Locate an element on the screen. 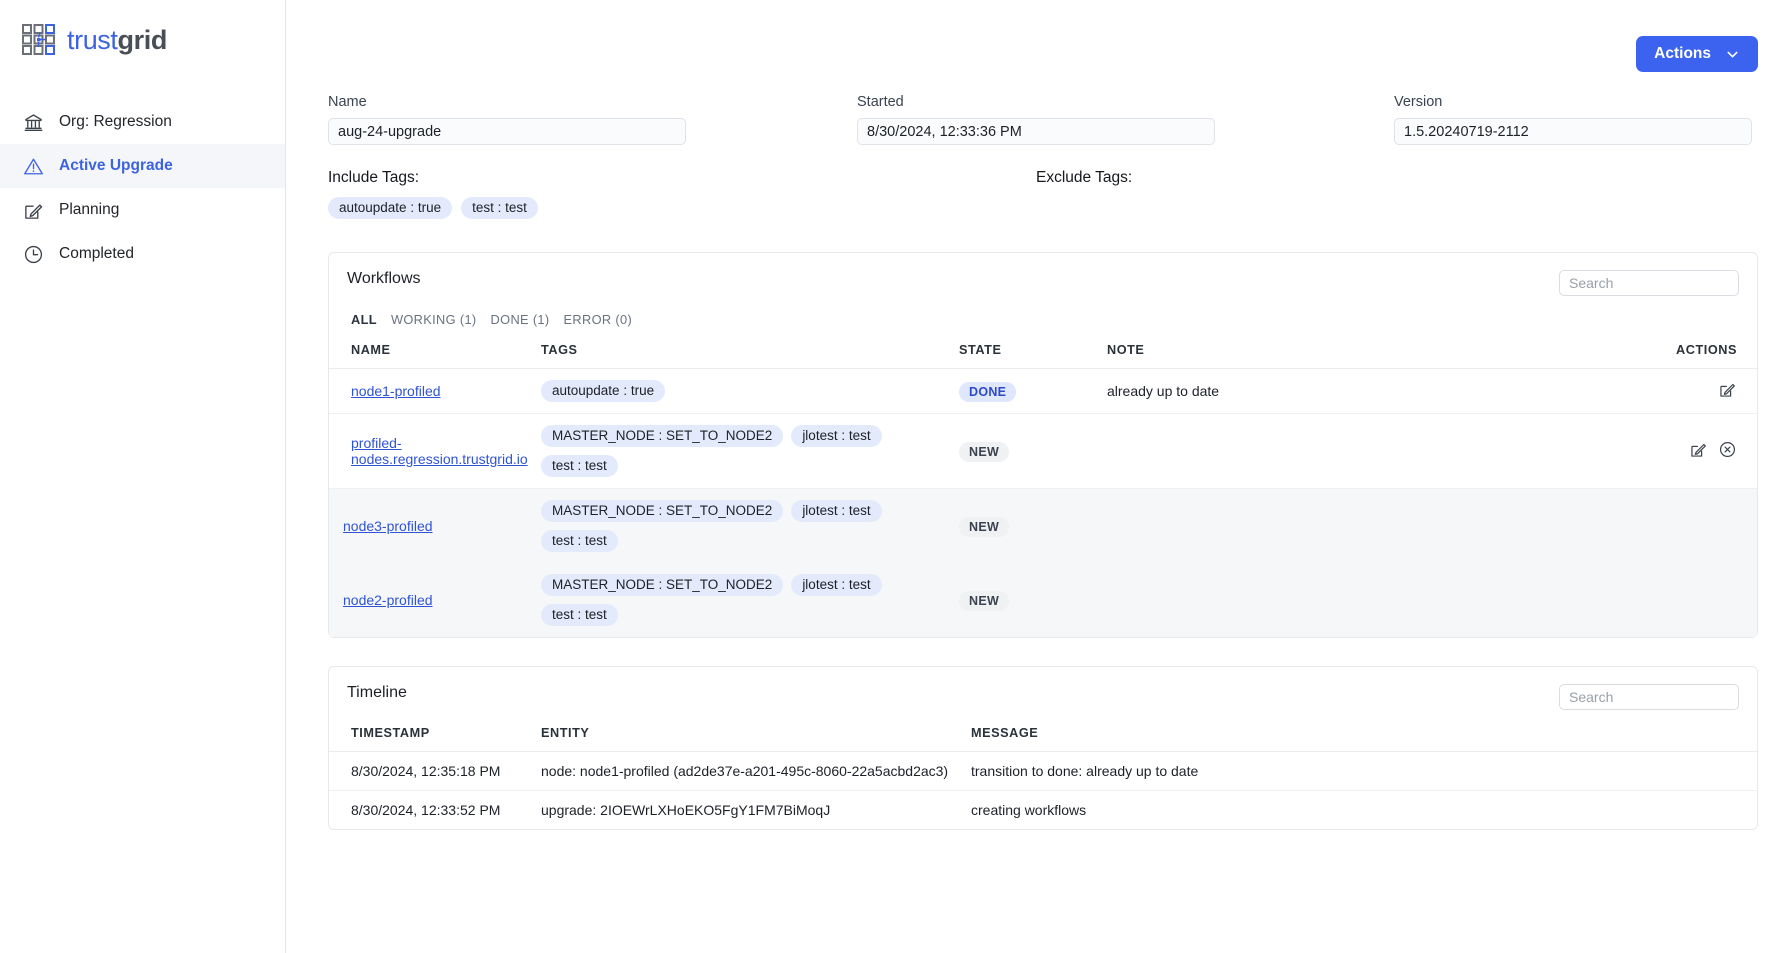 This screenshot has height=953, width=1788. workflow-name-cell: node3-profiled is located at coordinates (435, 525).